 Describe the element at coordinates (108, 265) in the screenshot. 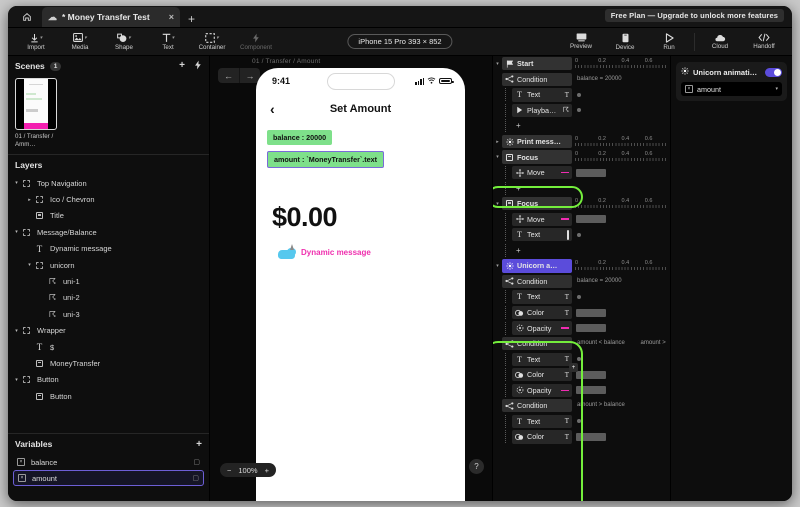

I see `layer-row: ▾ unicorn` at that location.